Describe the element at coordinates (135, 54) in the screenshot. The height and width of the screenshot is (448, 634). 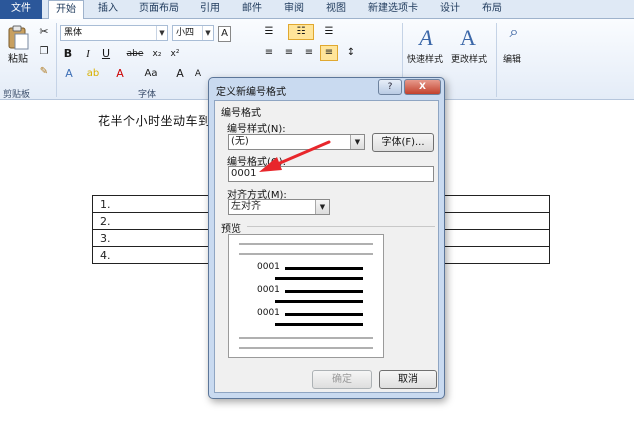
I see `strikethrough-button: abe` at that location.